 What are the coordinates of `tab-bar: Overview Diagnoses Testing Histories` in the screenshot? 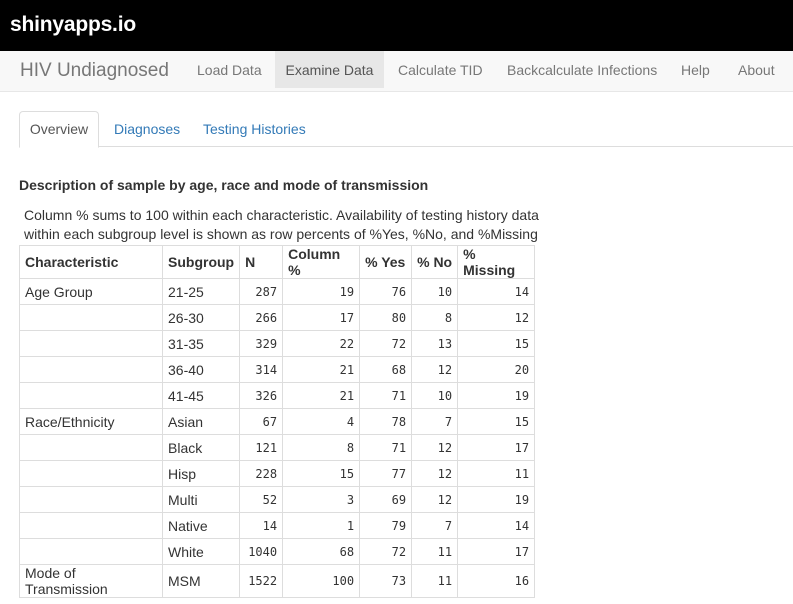 It's located at (406, 129).